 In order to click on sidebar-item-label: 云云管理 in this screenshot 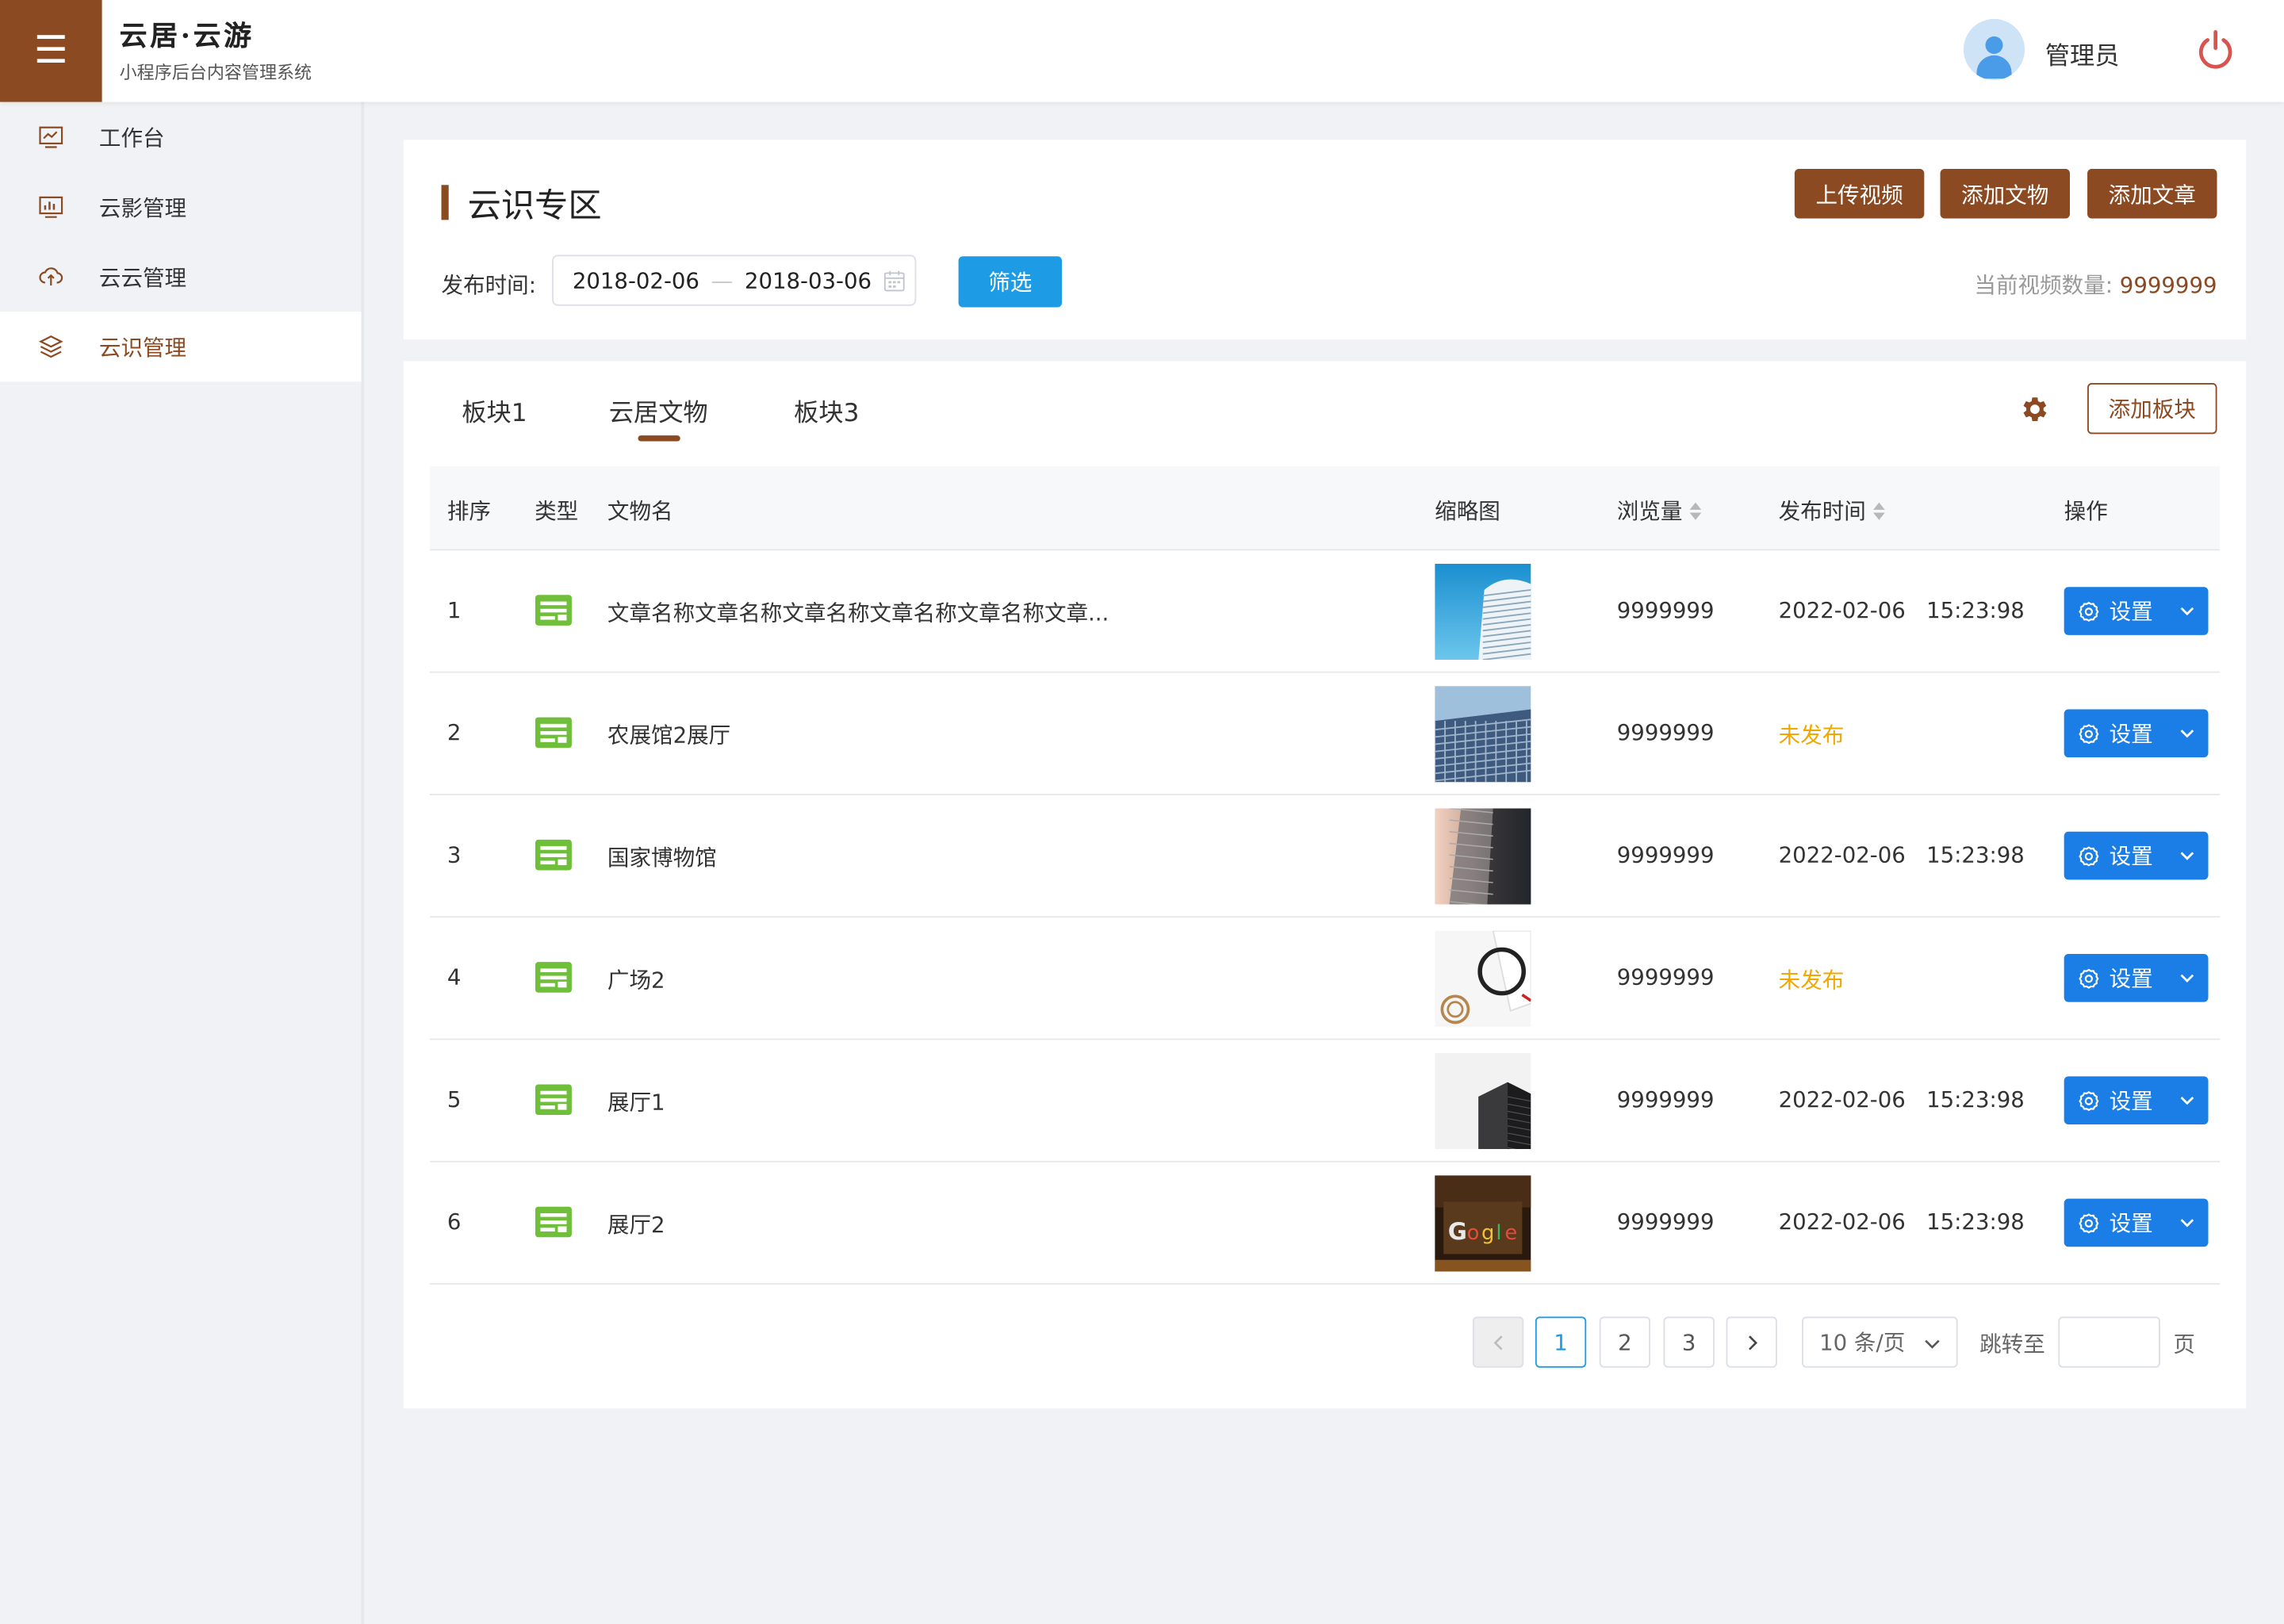, I will do `click(142, 277)`.